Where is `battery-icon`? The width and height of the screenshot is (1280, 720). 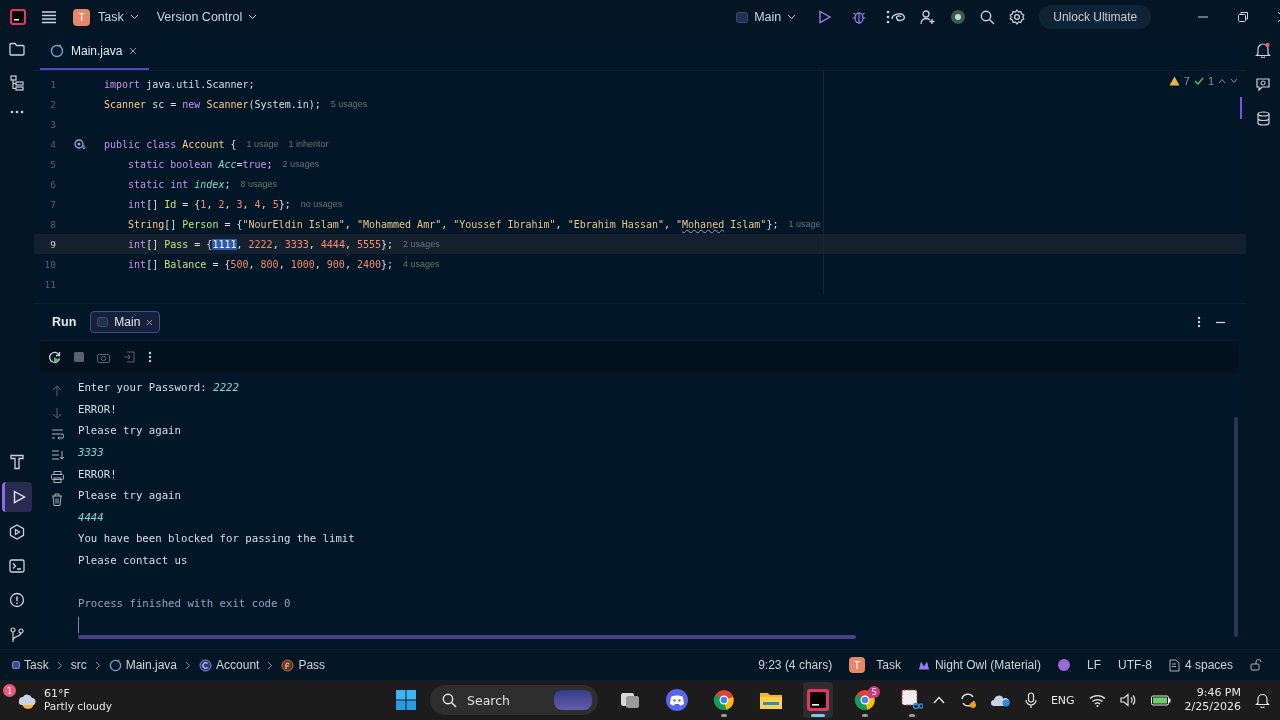 battery-icon is located at coordinates (1160, 700).